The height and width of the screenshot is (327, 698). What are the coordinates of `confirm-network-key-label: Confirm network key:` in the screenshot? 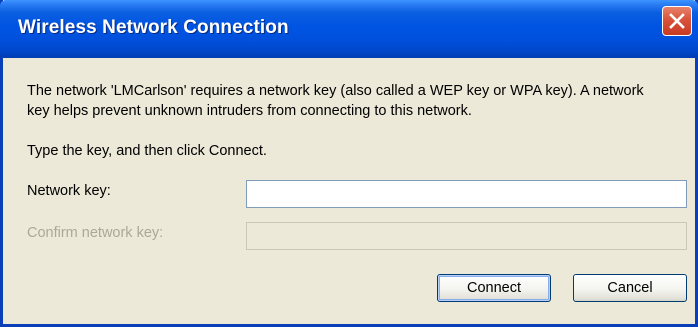 It's located at (95, 233).